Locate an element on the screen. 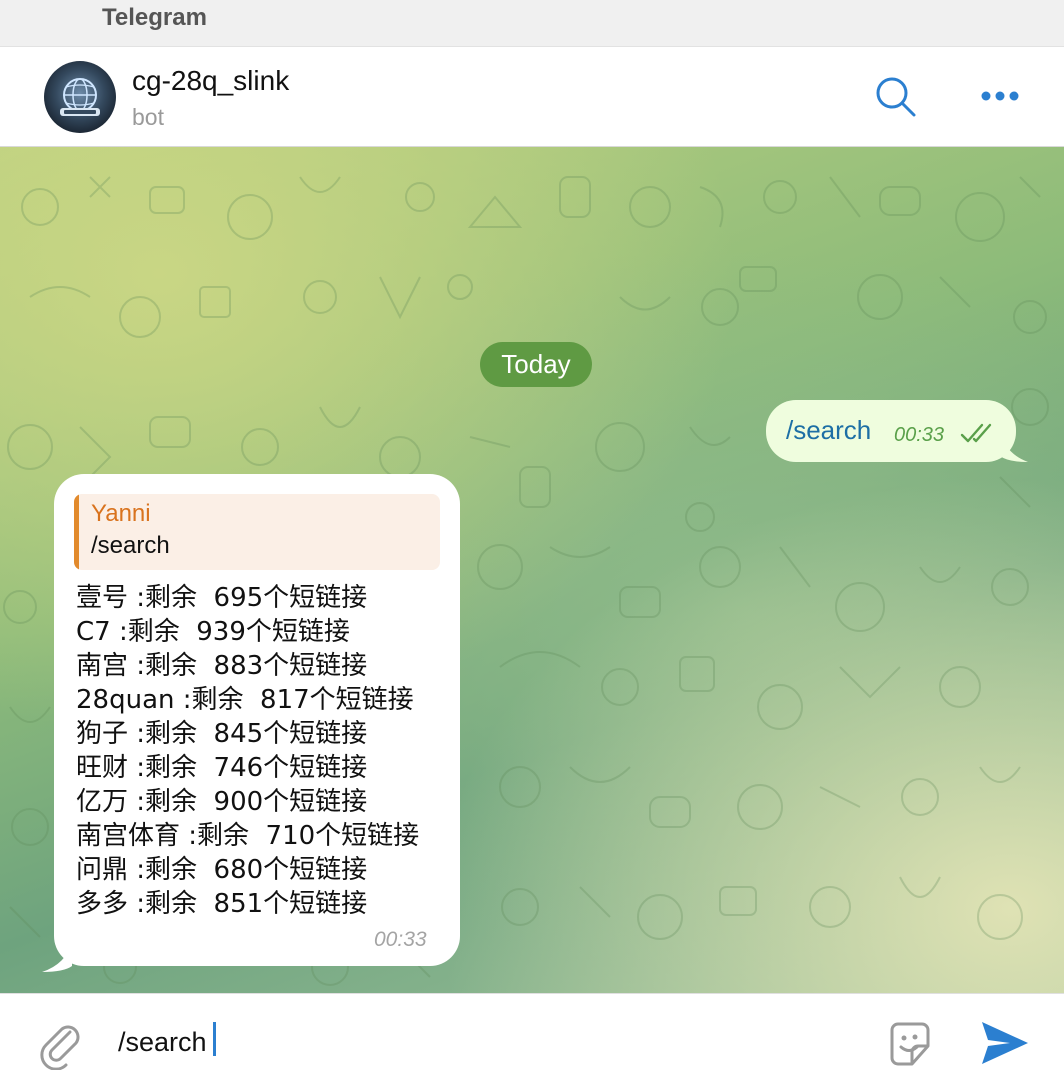 The image size is (1064, 1085). attach-button is located at coordinates (60, 1044).